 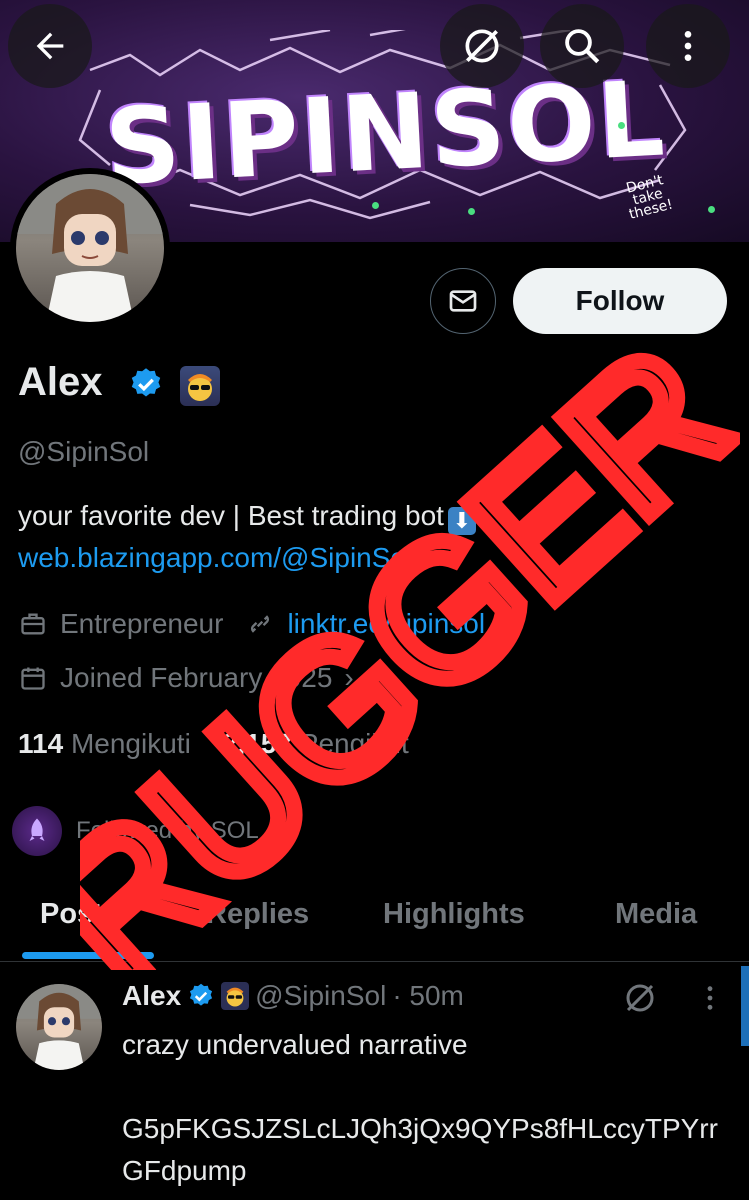 I want to click on post-text-line: crazy undervalued narrative, so click(x=295, y=1044).